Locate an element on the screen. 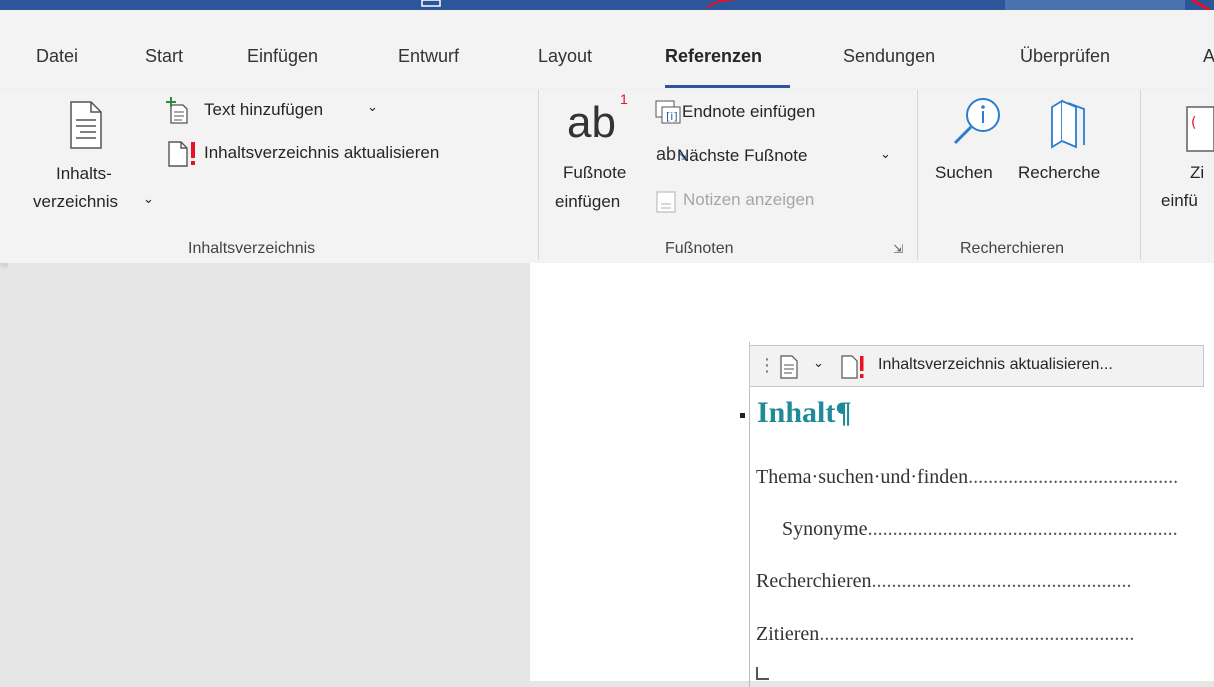 The width and height of the screenshot is (1214, 687). search-button: Suchen is located at coordinates (975, 143).